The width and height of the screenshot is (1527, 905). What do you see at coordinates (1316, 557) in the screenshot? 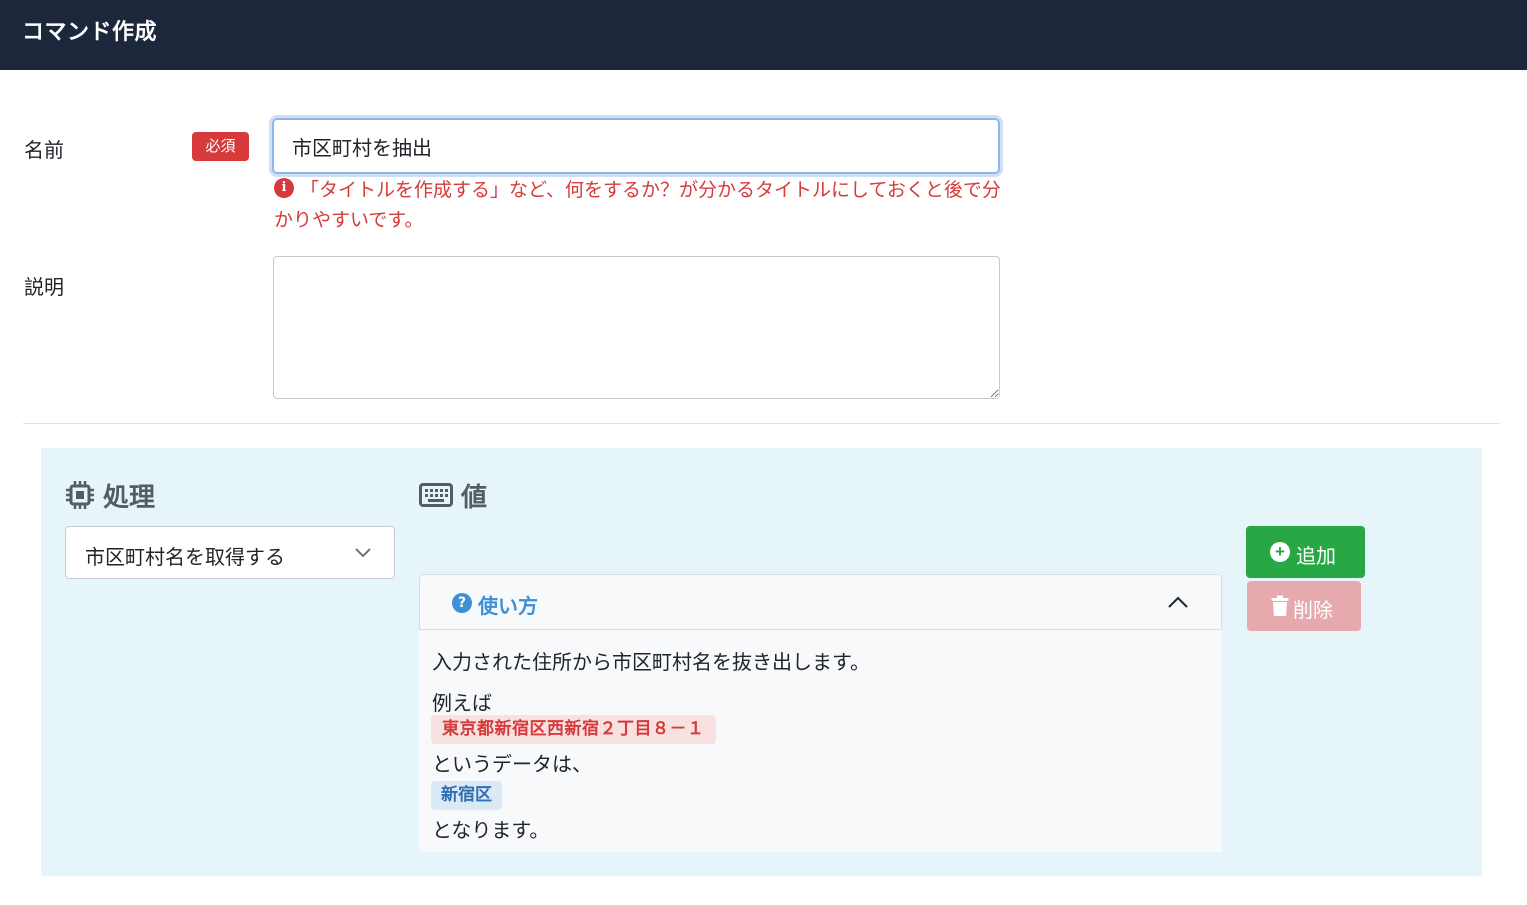
I see `add-button-label: 追加` at bounding box center [1316, 557].